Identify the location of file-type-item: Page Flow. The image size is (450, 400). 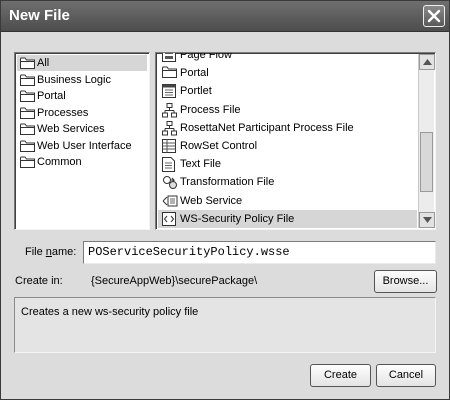
(287, 58).